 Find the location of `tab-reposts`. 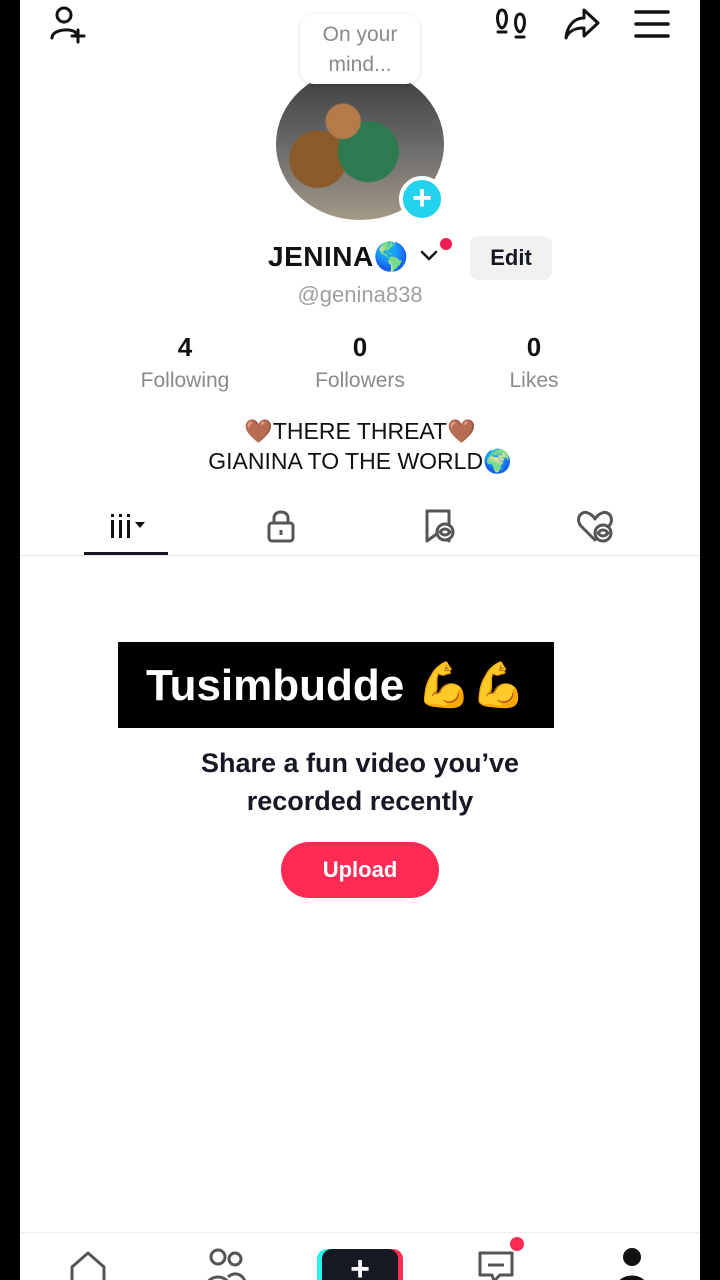

tab-reposts is located at coordinates (439, 526).